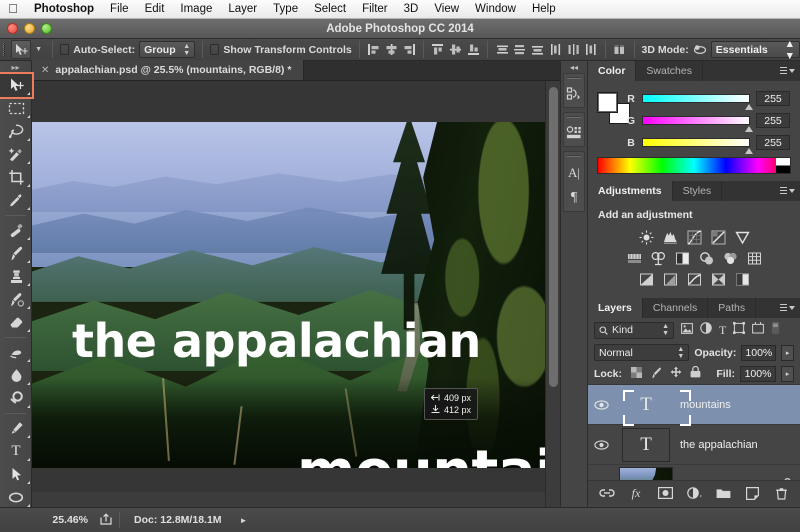 Image resolution: width=800 pixels, height=532 pixels. What do you see at coordinates (16, 276) in the screenshot?
I see `clone-stamp-tool` at bounding box center [16, 276].